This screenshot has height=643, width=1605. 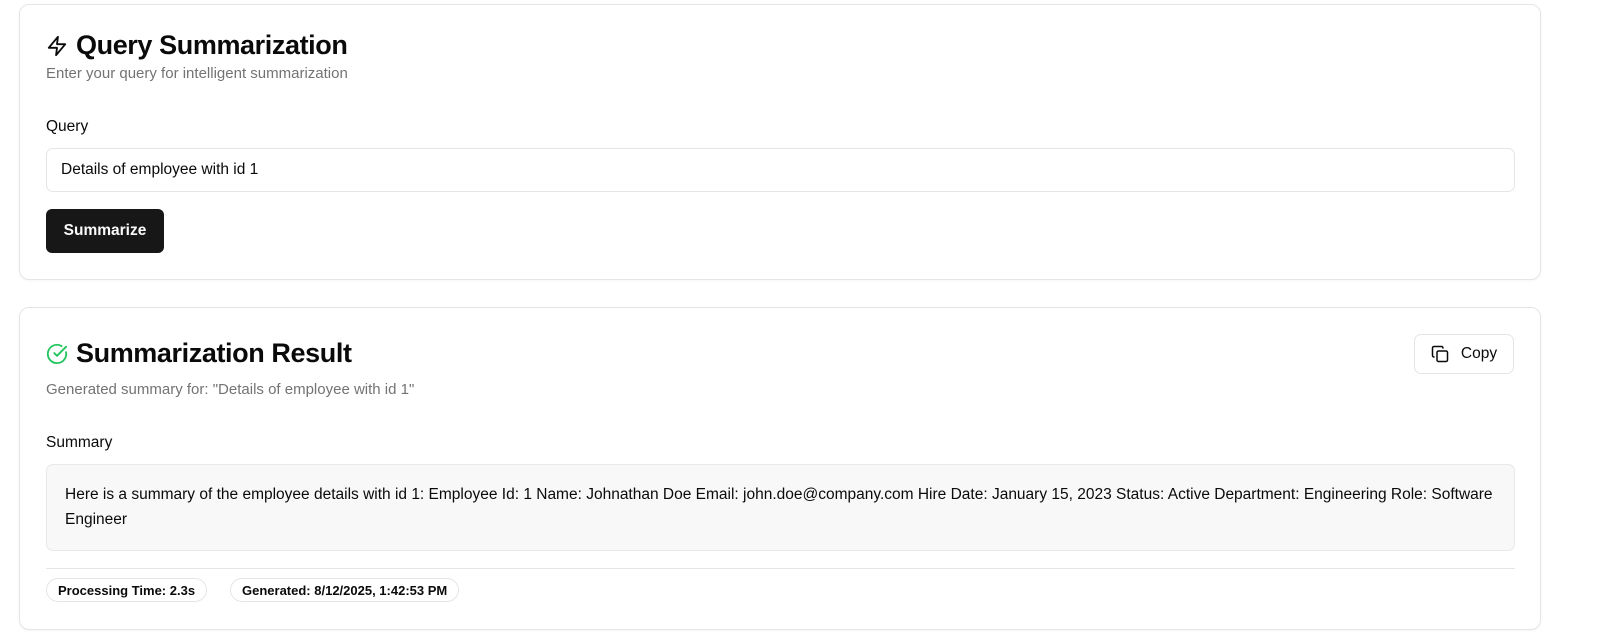 What do you see at coordinates (57, 46) in the screenshot?
I see `lightning-icon` at bounding box center [57, 46].